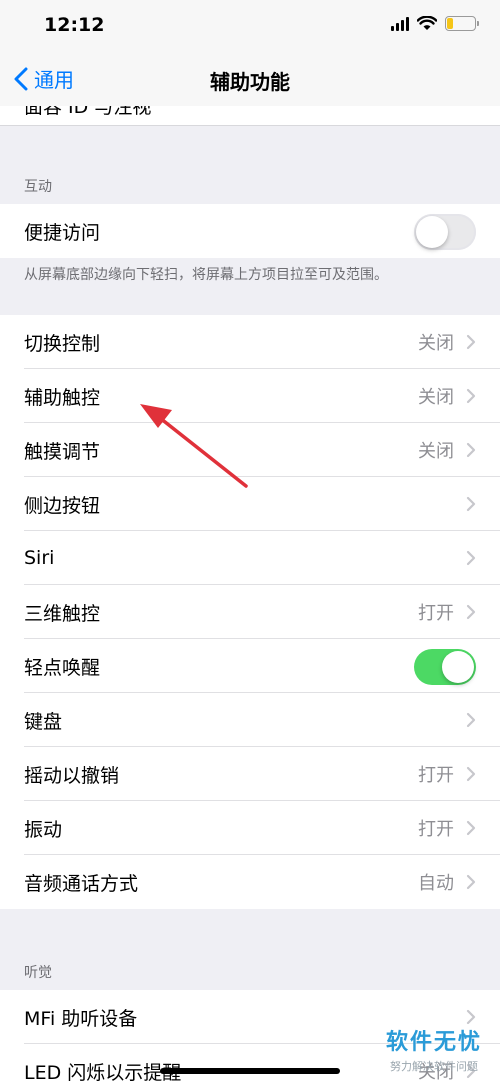 This screenshot has width=500, height=1083. What do you see at coordinates (433, 1066) in the screenshot?
I see `watermark-subtitle: 努力解决软件问题` at bounding box center [433, 1066].